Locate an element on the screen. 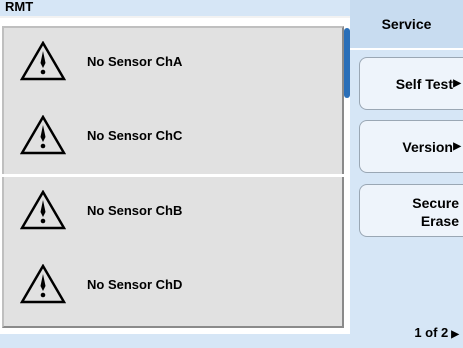 This screenshot has height=348, width=463. self-test-label: Self Test is located at coordinates (424, 83).